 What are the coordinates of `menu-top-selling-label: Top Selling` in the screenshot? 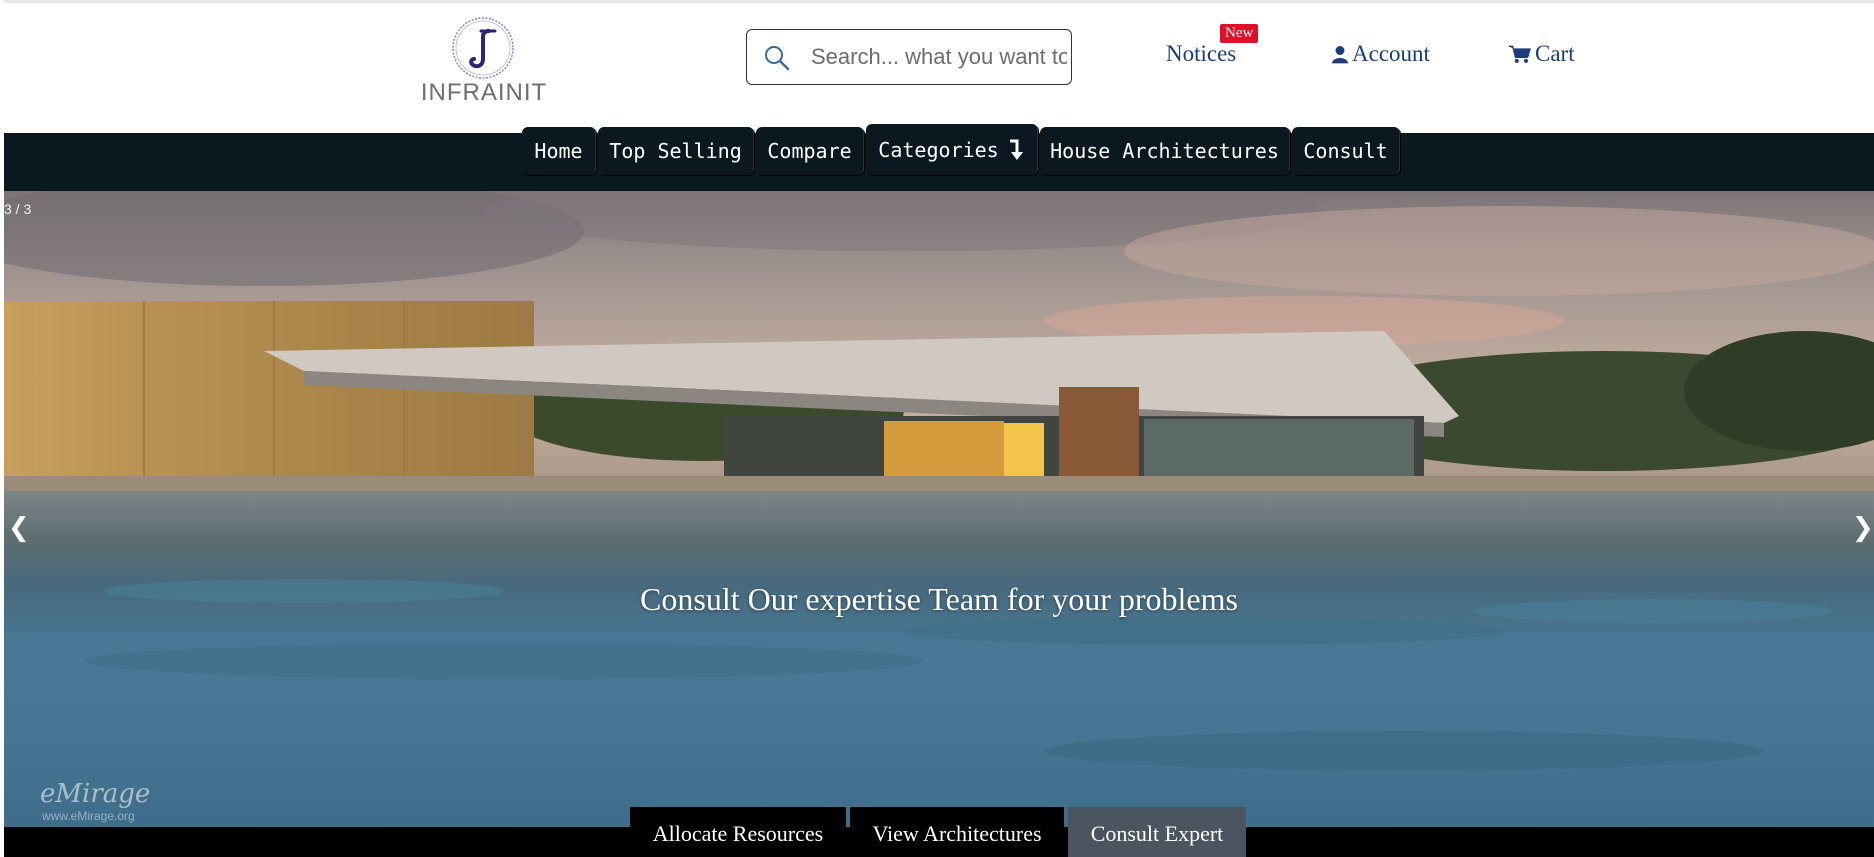 It's located at (675, 151).